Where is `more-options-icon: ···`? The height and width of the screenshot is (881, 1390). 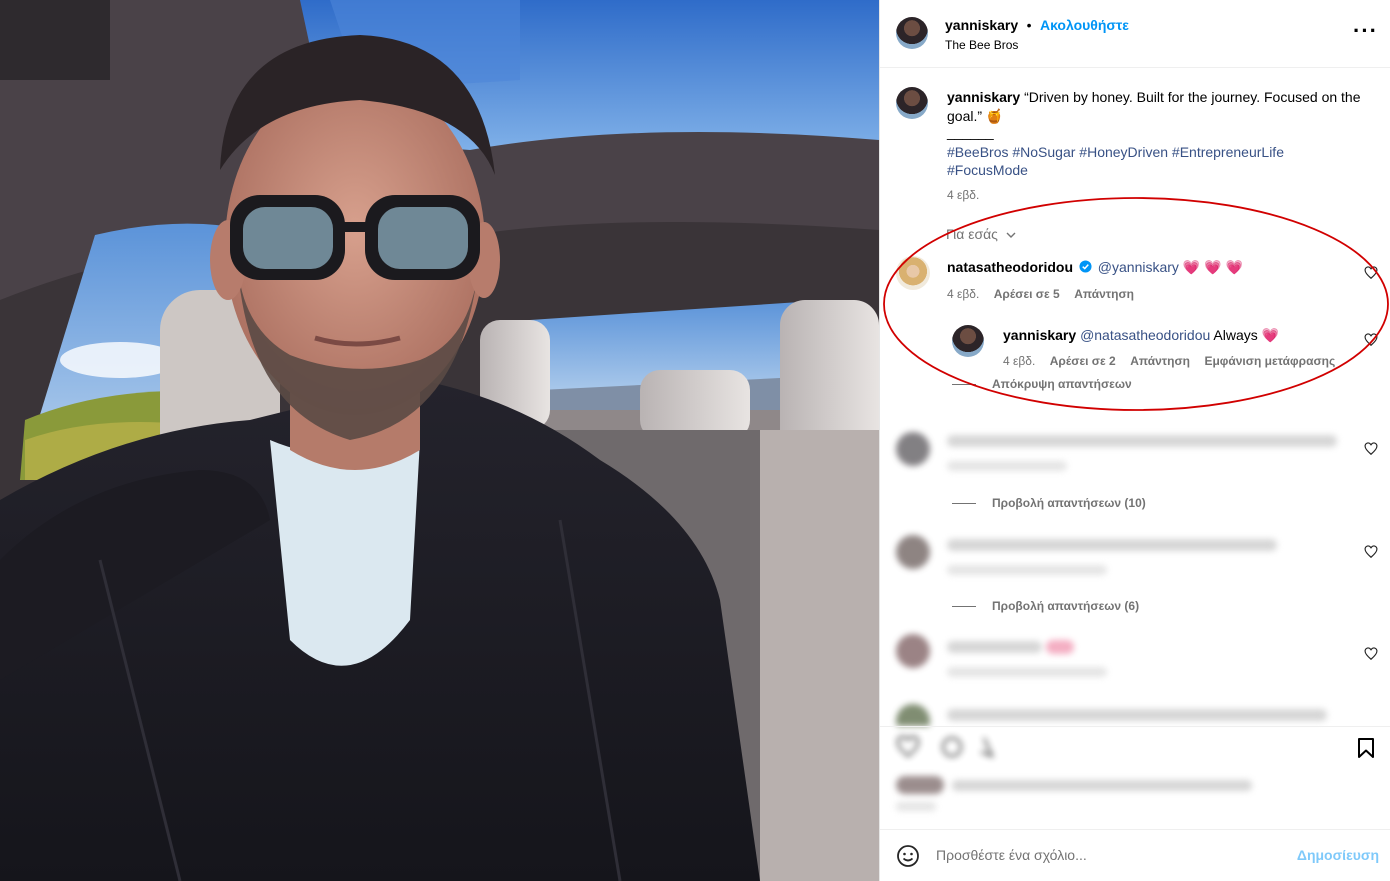 more-options-icon: ··· is located at coordinates (1365, 31).